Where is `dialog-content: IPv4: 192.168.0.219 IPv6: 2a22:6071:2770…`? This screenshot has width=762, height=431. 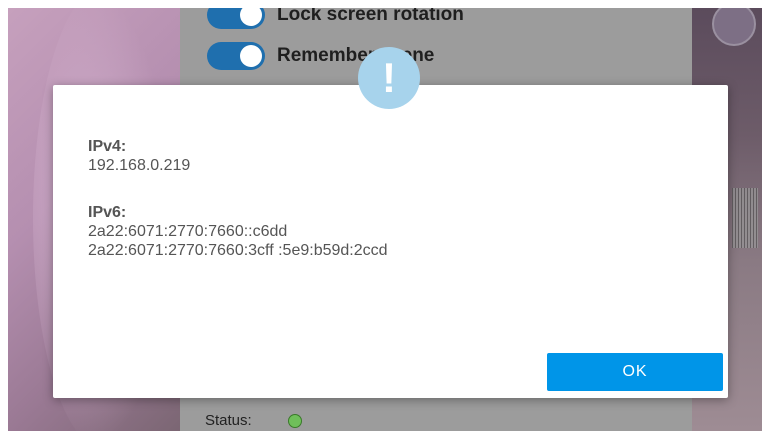 dialog-content: IPv4: 192.168.0.219 IPv6: 2a22:6071:2770… is located at coordinates (238, 198).